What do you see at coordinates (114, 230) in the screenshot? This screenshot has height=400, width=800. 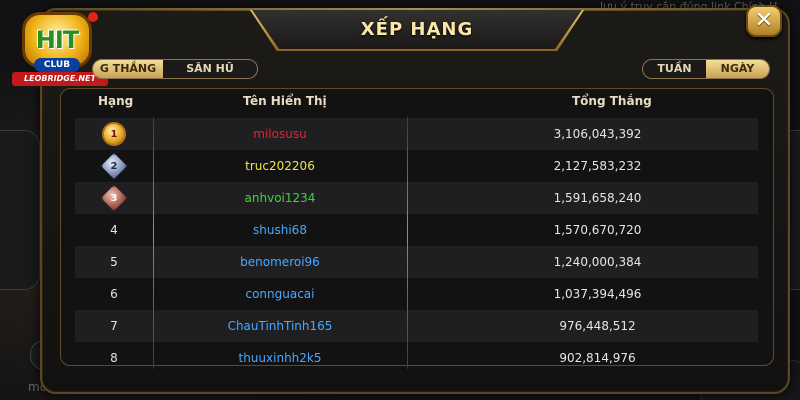 I see `rank-number: 4` at bounding box center [114, 230].